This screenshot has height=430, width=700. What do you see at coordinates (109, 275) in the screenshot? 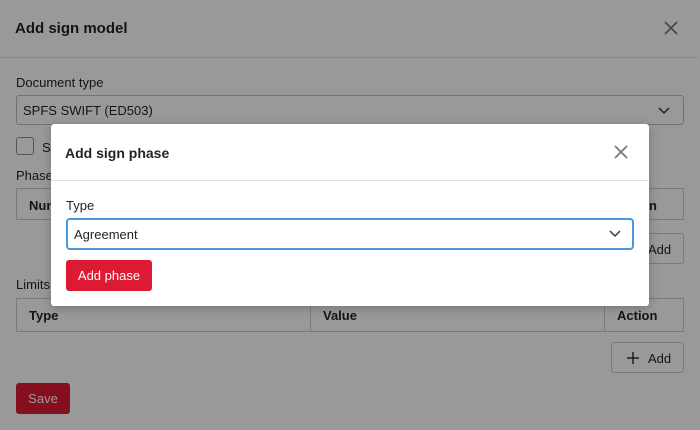
I see `add-phase-button: Add phase` at bounding box center [109, 275].